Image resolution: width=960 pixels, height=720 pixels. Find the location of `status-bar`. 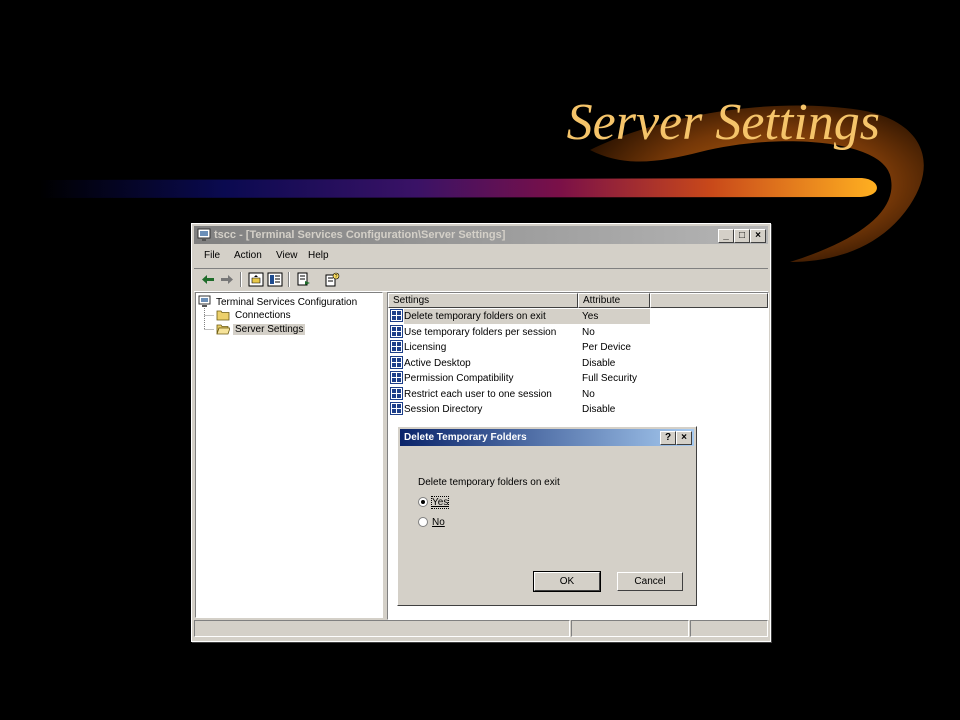

status-bar is located at coordinates (481, 628).